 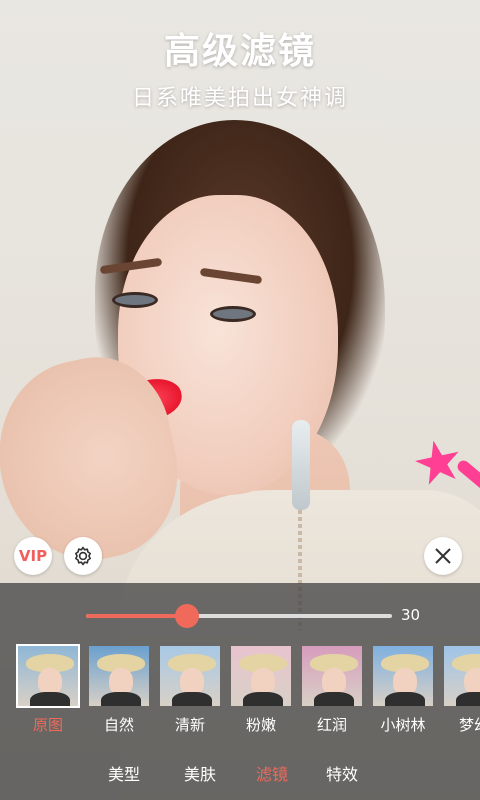 What do you see at coordinates (342, 773) in the screenshot?
I see `tab-item: 特效` at bounding box center [342, 773].